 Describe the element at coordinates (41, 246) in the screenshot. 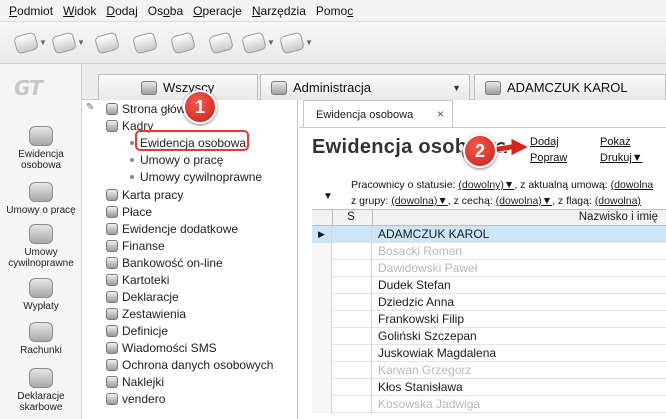

I see `nav-umowy-cywilnoprawne: Umowy cywilnoprawne` at that location.